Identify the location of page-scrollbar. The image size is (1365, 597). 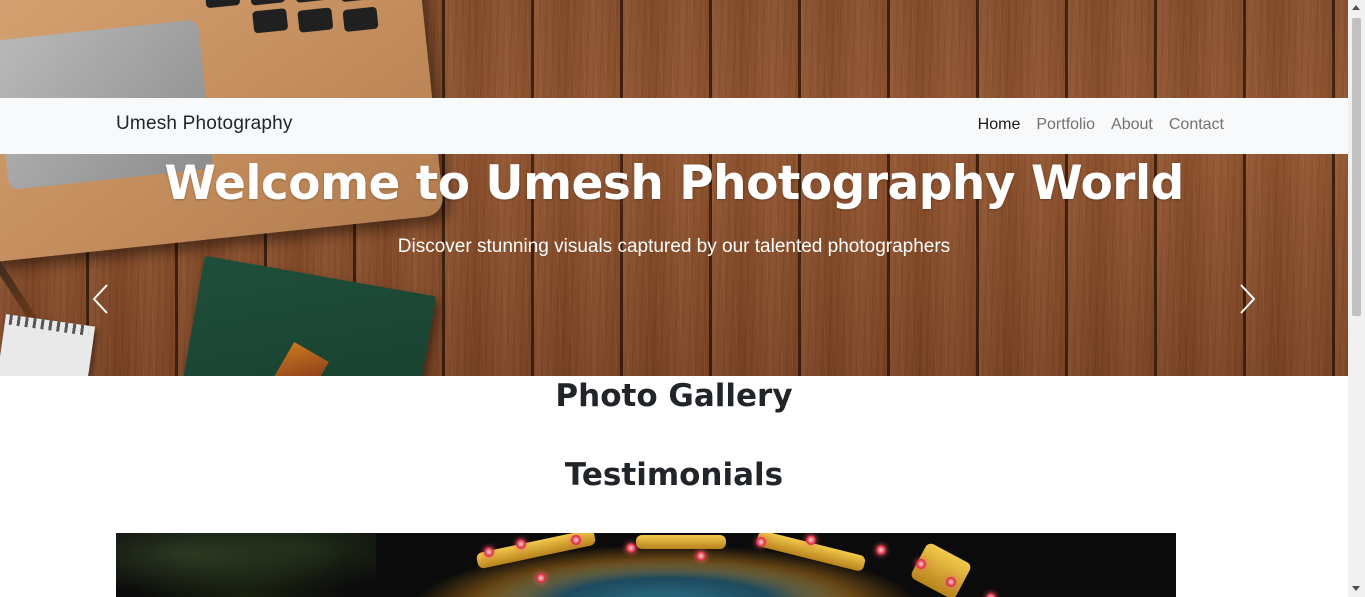
(1356, 298).